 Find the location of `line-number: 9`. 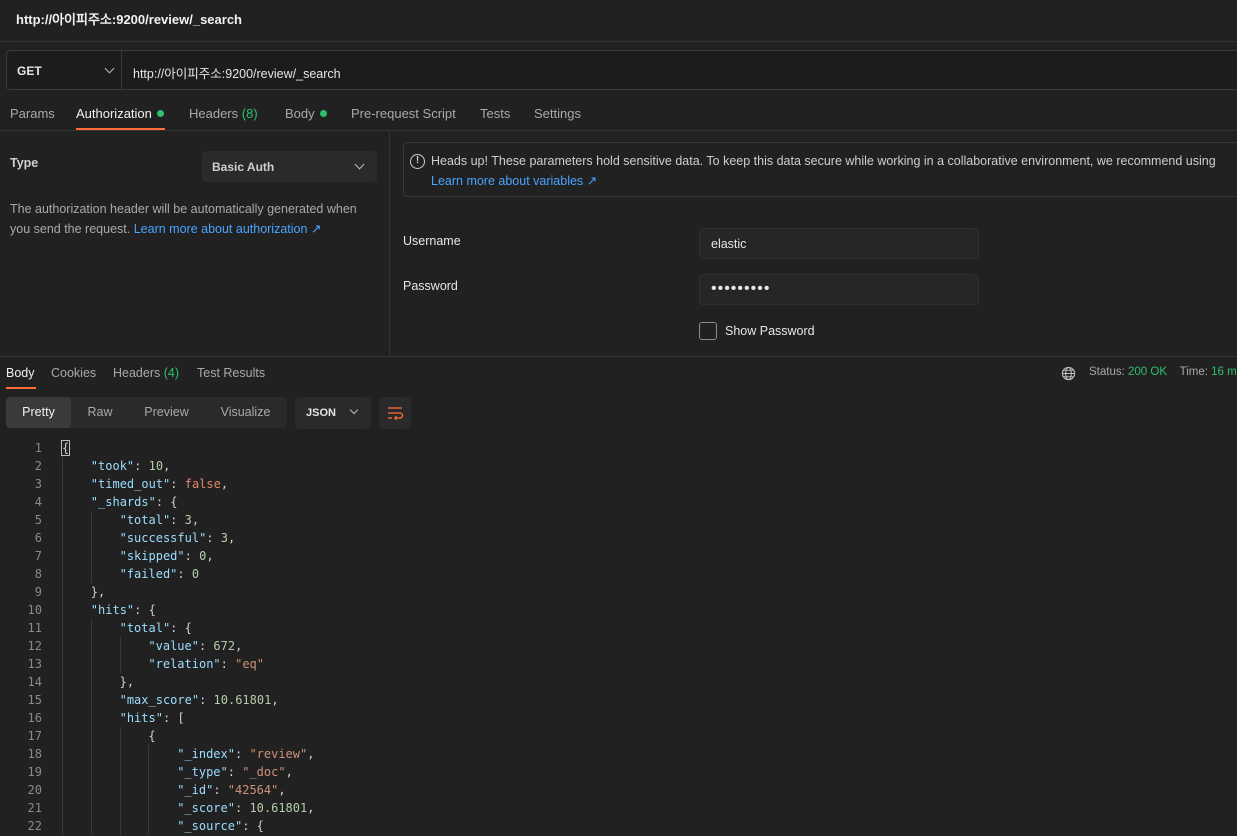

line-number: 9 is located at coordinates (38, 592).